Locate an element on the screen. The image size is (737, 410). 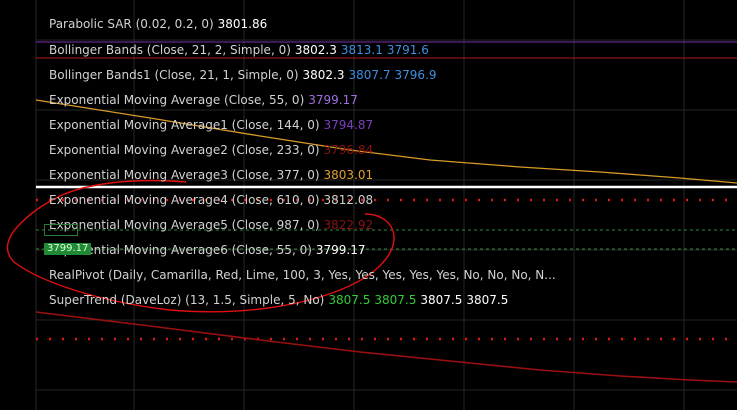
legend-value: 3791.6 is located at coordinates (407, 50).